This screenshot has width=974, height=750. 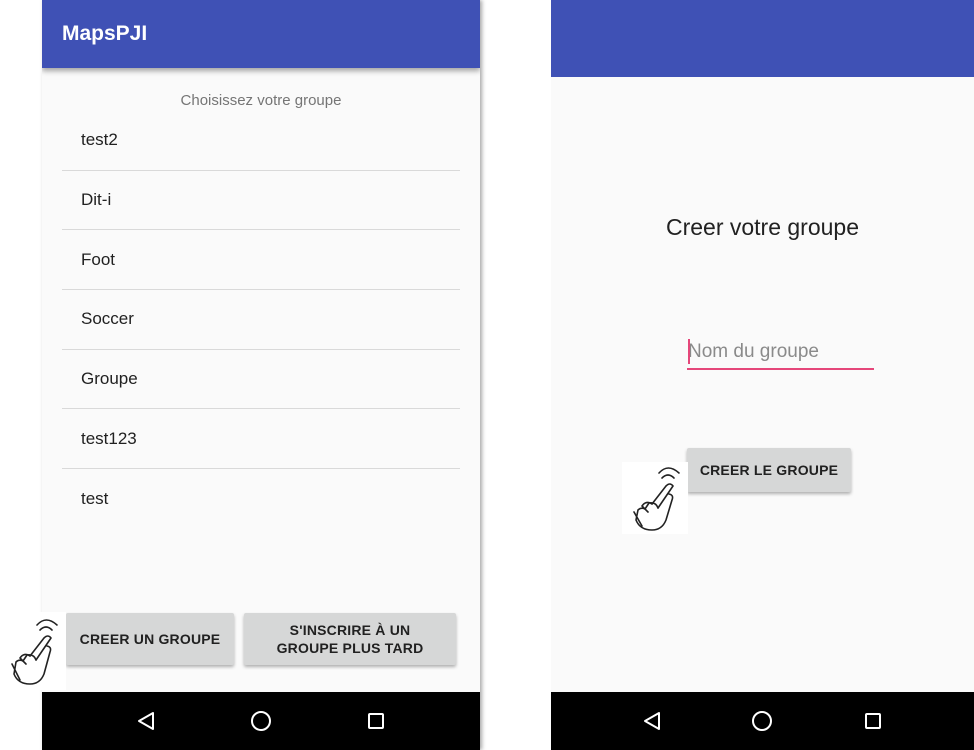 I want to click on text-cursor, so click(x=689, y=351).